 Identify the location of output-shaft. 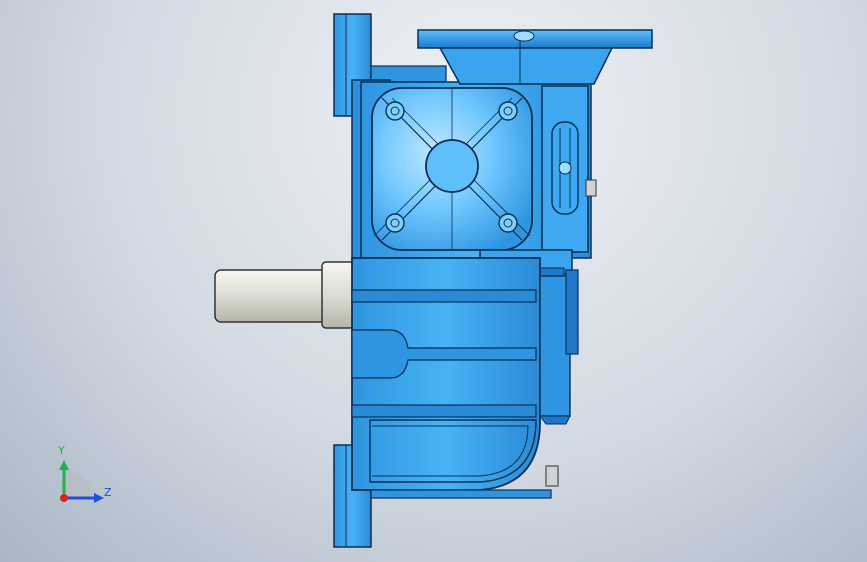
(284, 295).